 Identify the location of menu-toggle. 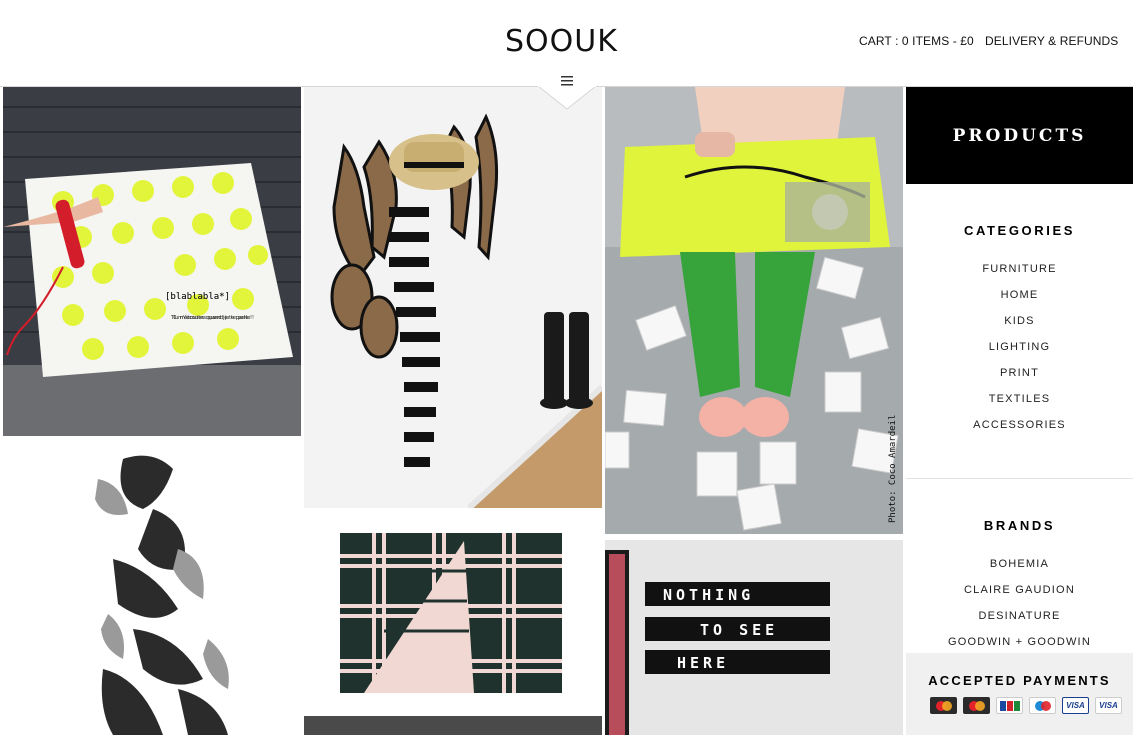
(567, 93).